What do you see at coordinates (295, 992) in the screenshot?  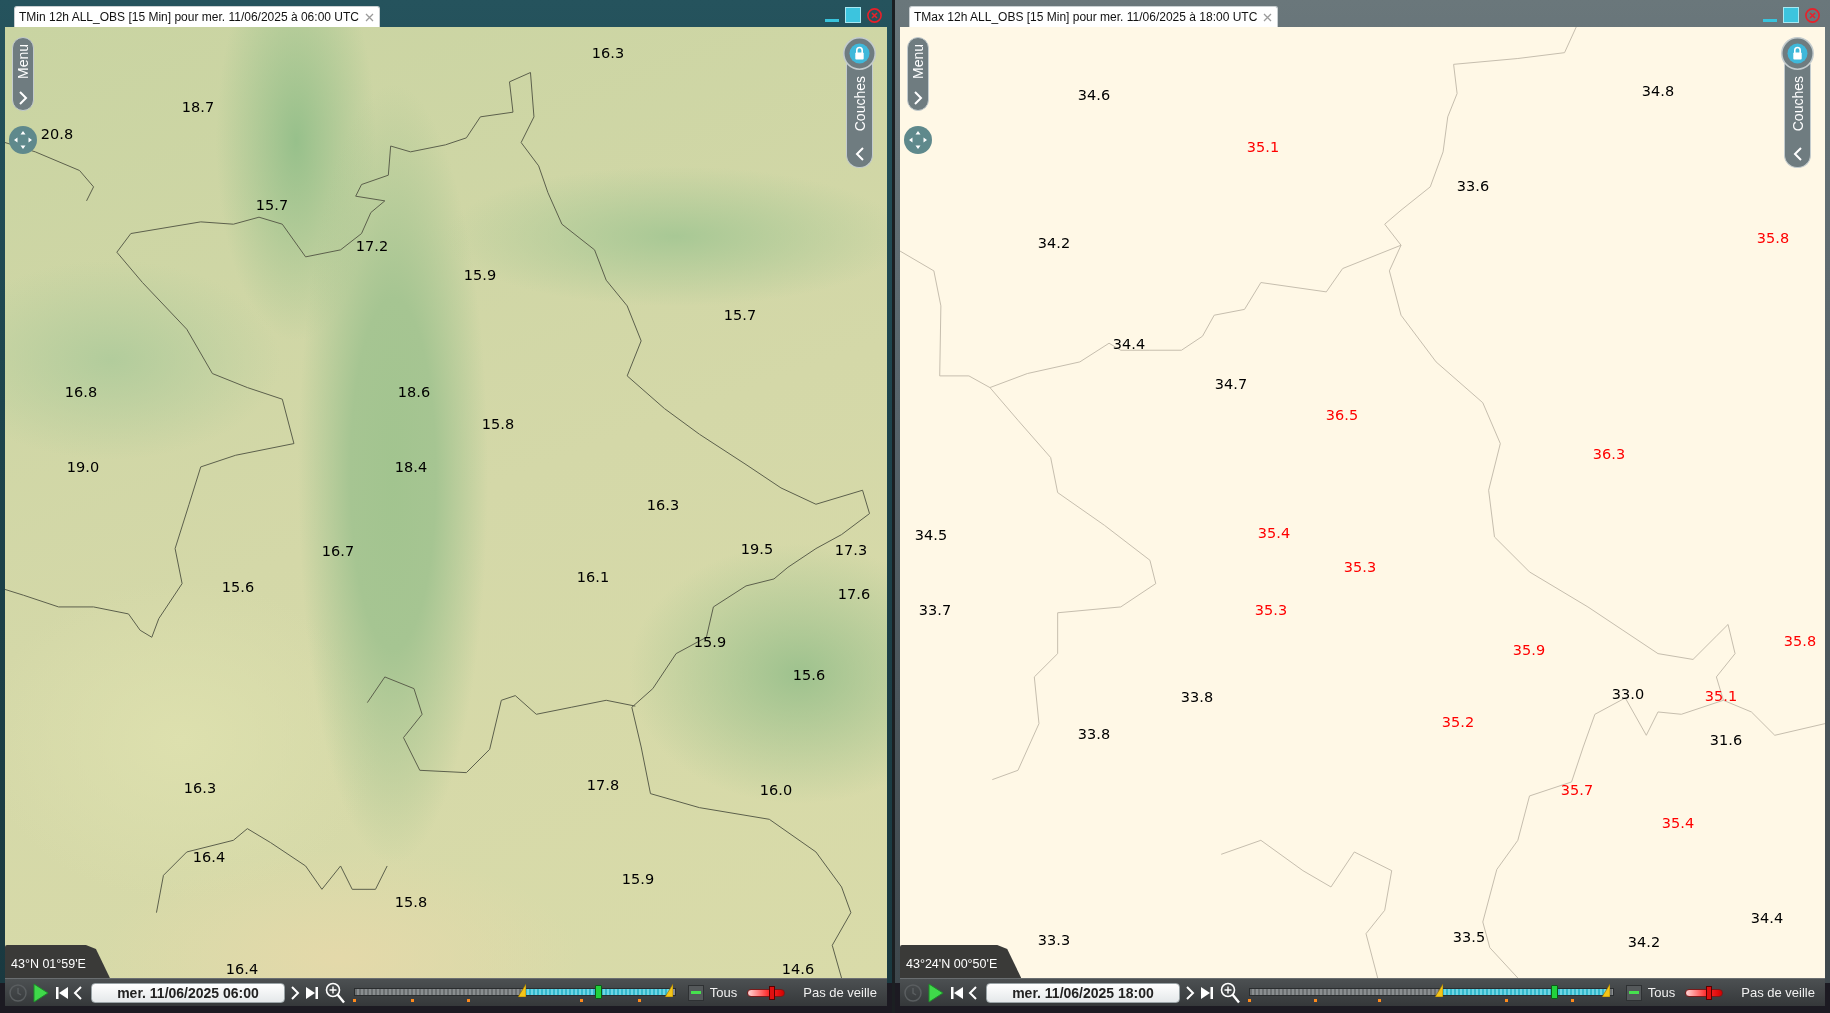 I see `step-forward-icon` at bounding box center [295, 992].